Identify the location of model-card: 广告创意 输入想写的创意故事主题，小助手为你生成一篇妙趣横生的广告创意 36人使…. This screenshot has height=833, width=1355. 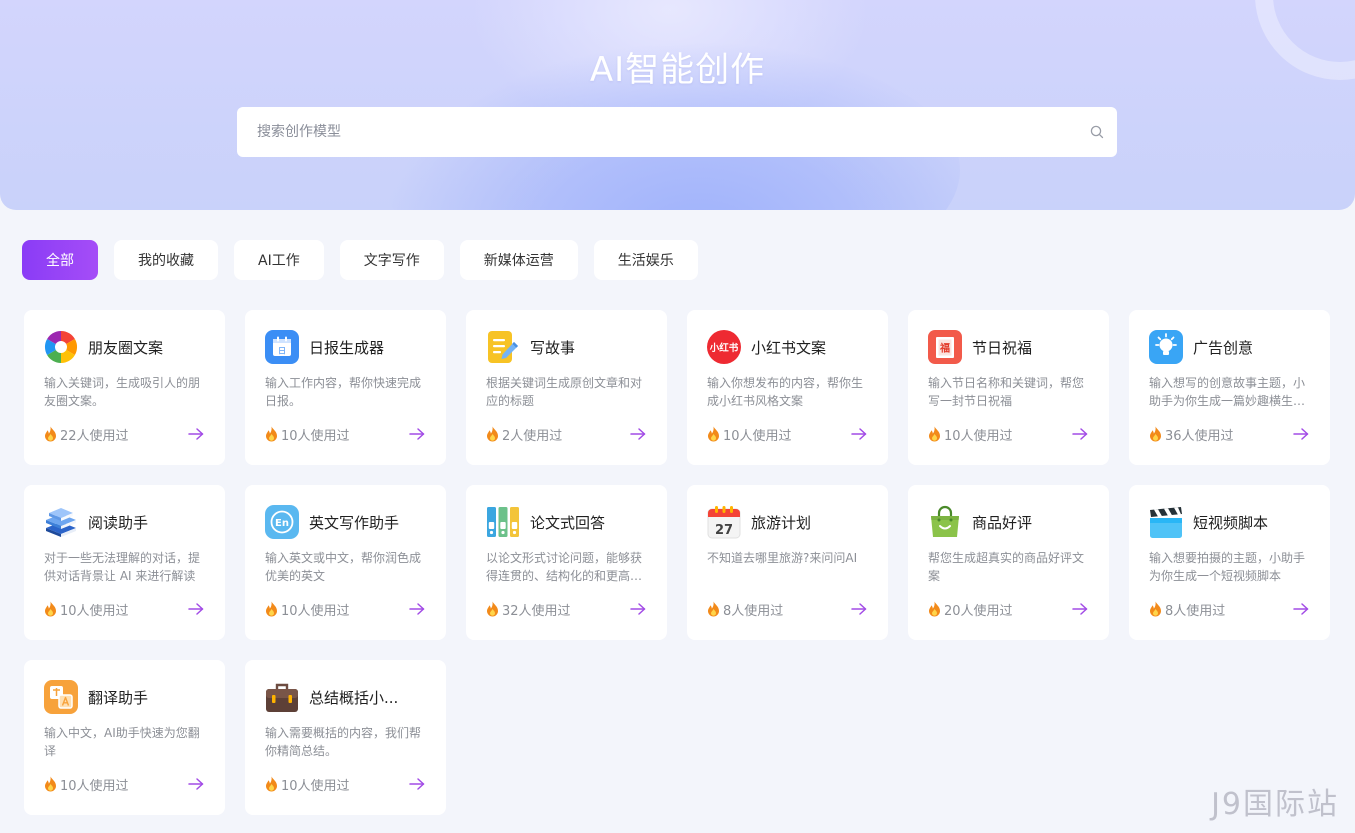
(1229, 387).